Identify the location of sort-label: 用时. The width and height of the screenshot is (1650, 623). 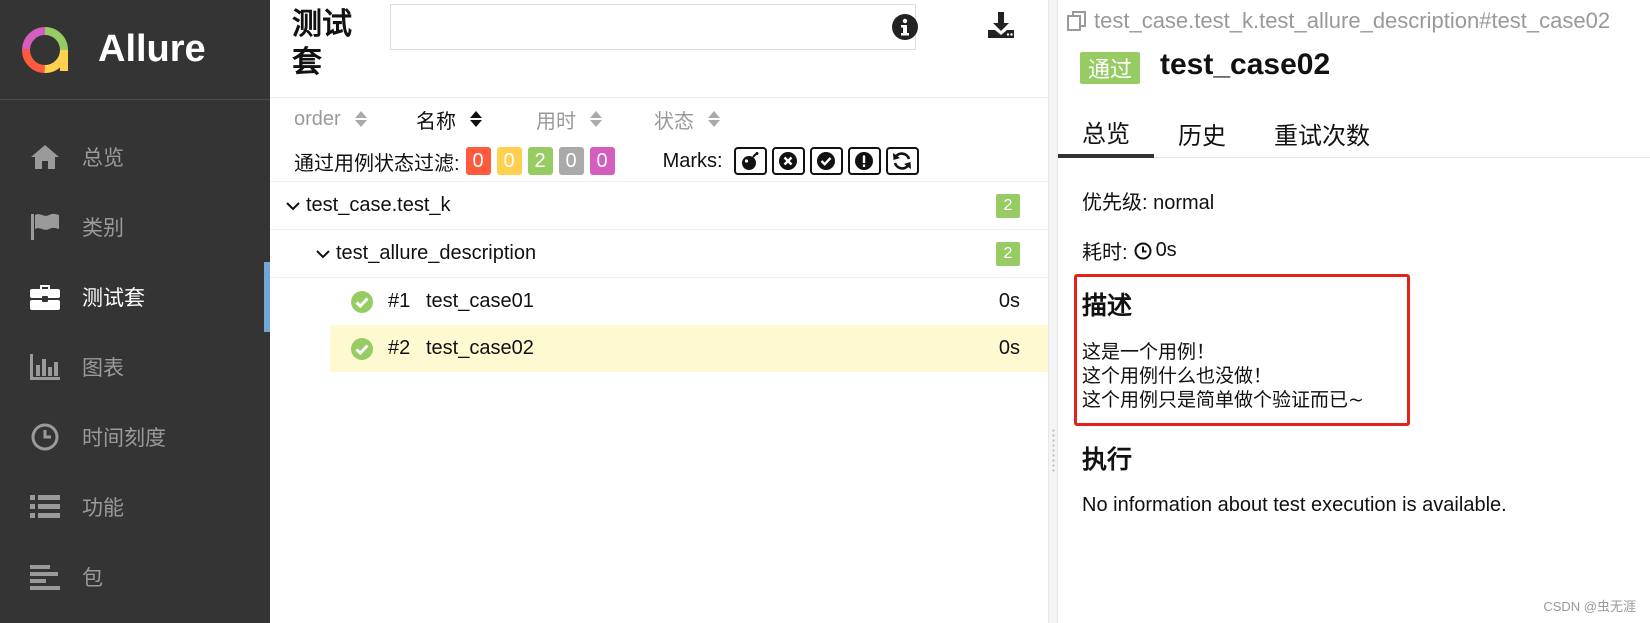
(556, 121).